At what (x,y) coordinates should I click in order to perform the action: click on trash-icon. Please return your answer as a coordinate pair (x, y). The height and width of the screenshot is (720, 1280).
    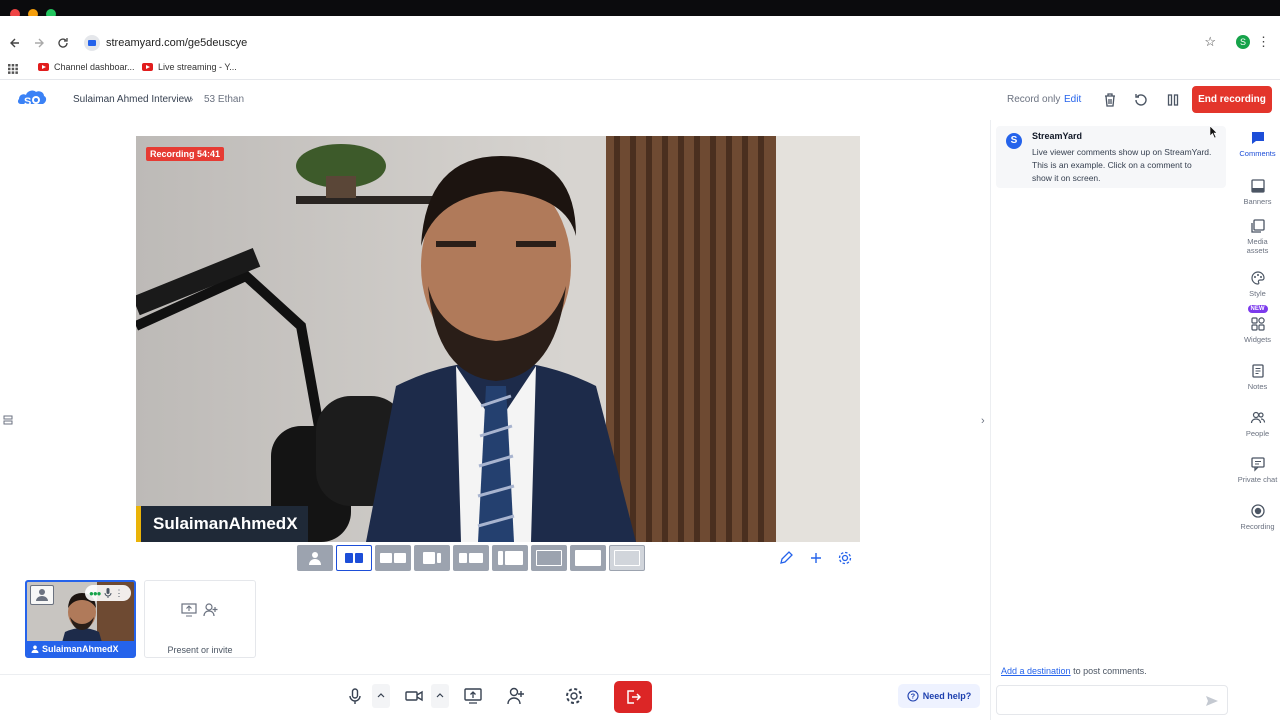
    Looking at the image, I should click on (1110, 100).